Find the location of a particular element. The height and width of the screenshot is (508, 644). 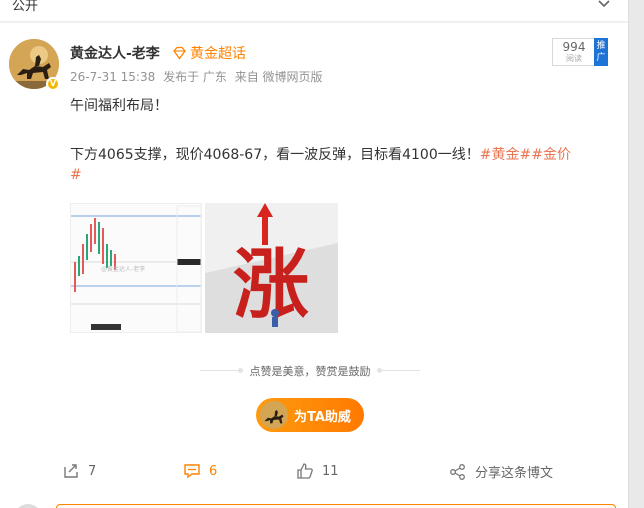

diamond-icon is located at coordinates (179, 53).